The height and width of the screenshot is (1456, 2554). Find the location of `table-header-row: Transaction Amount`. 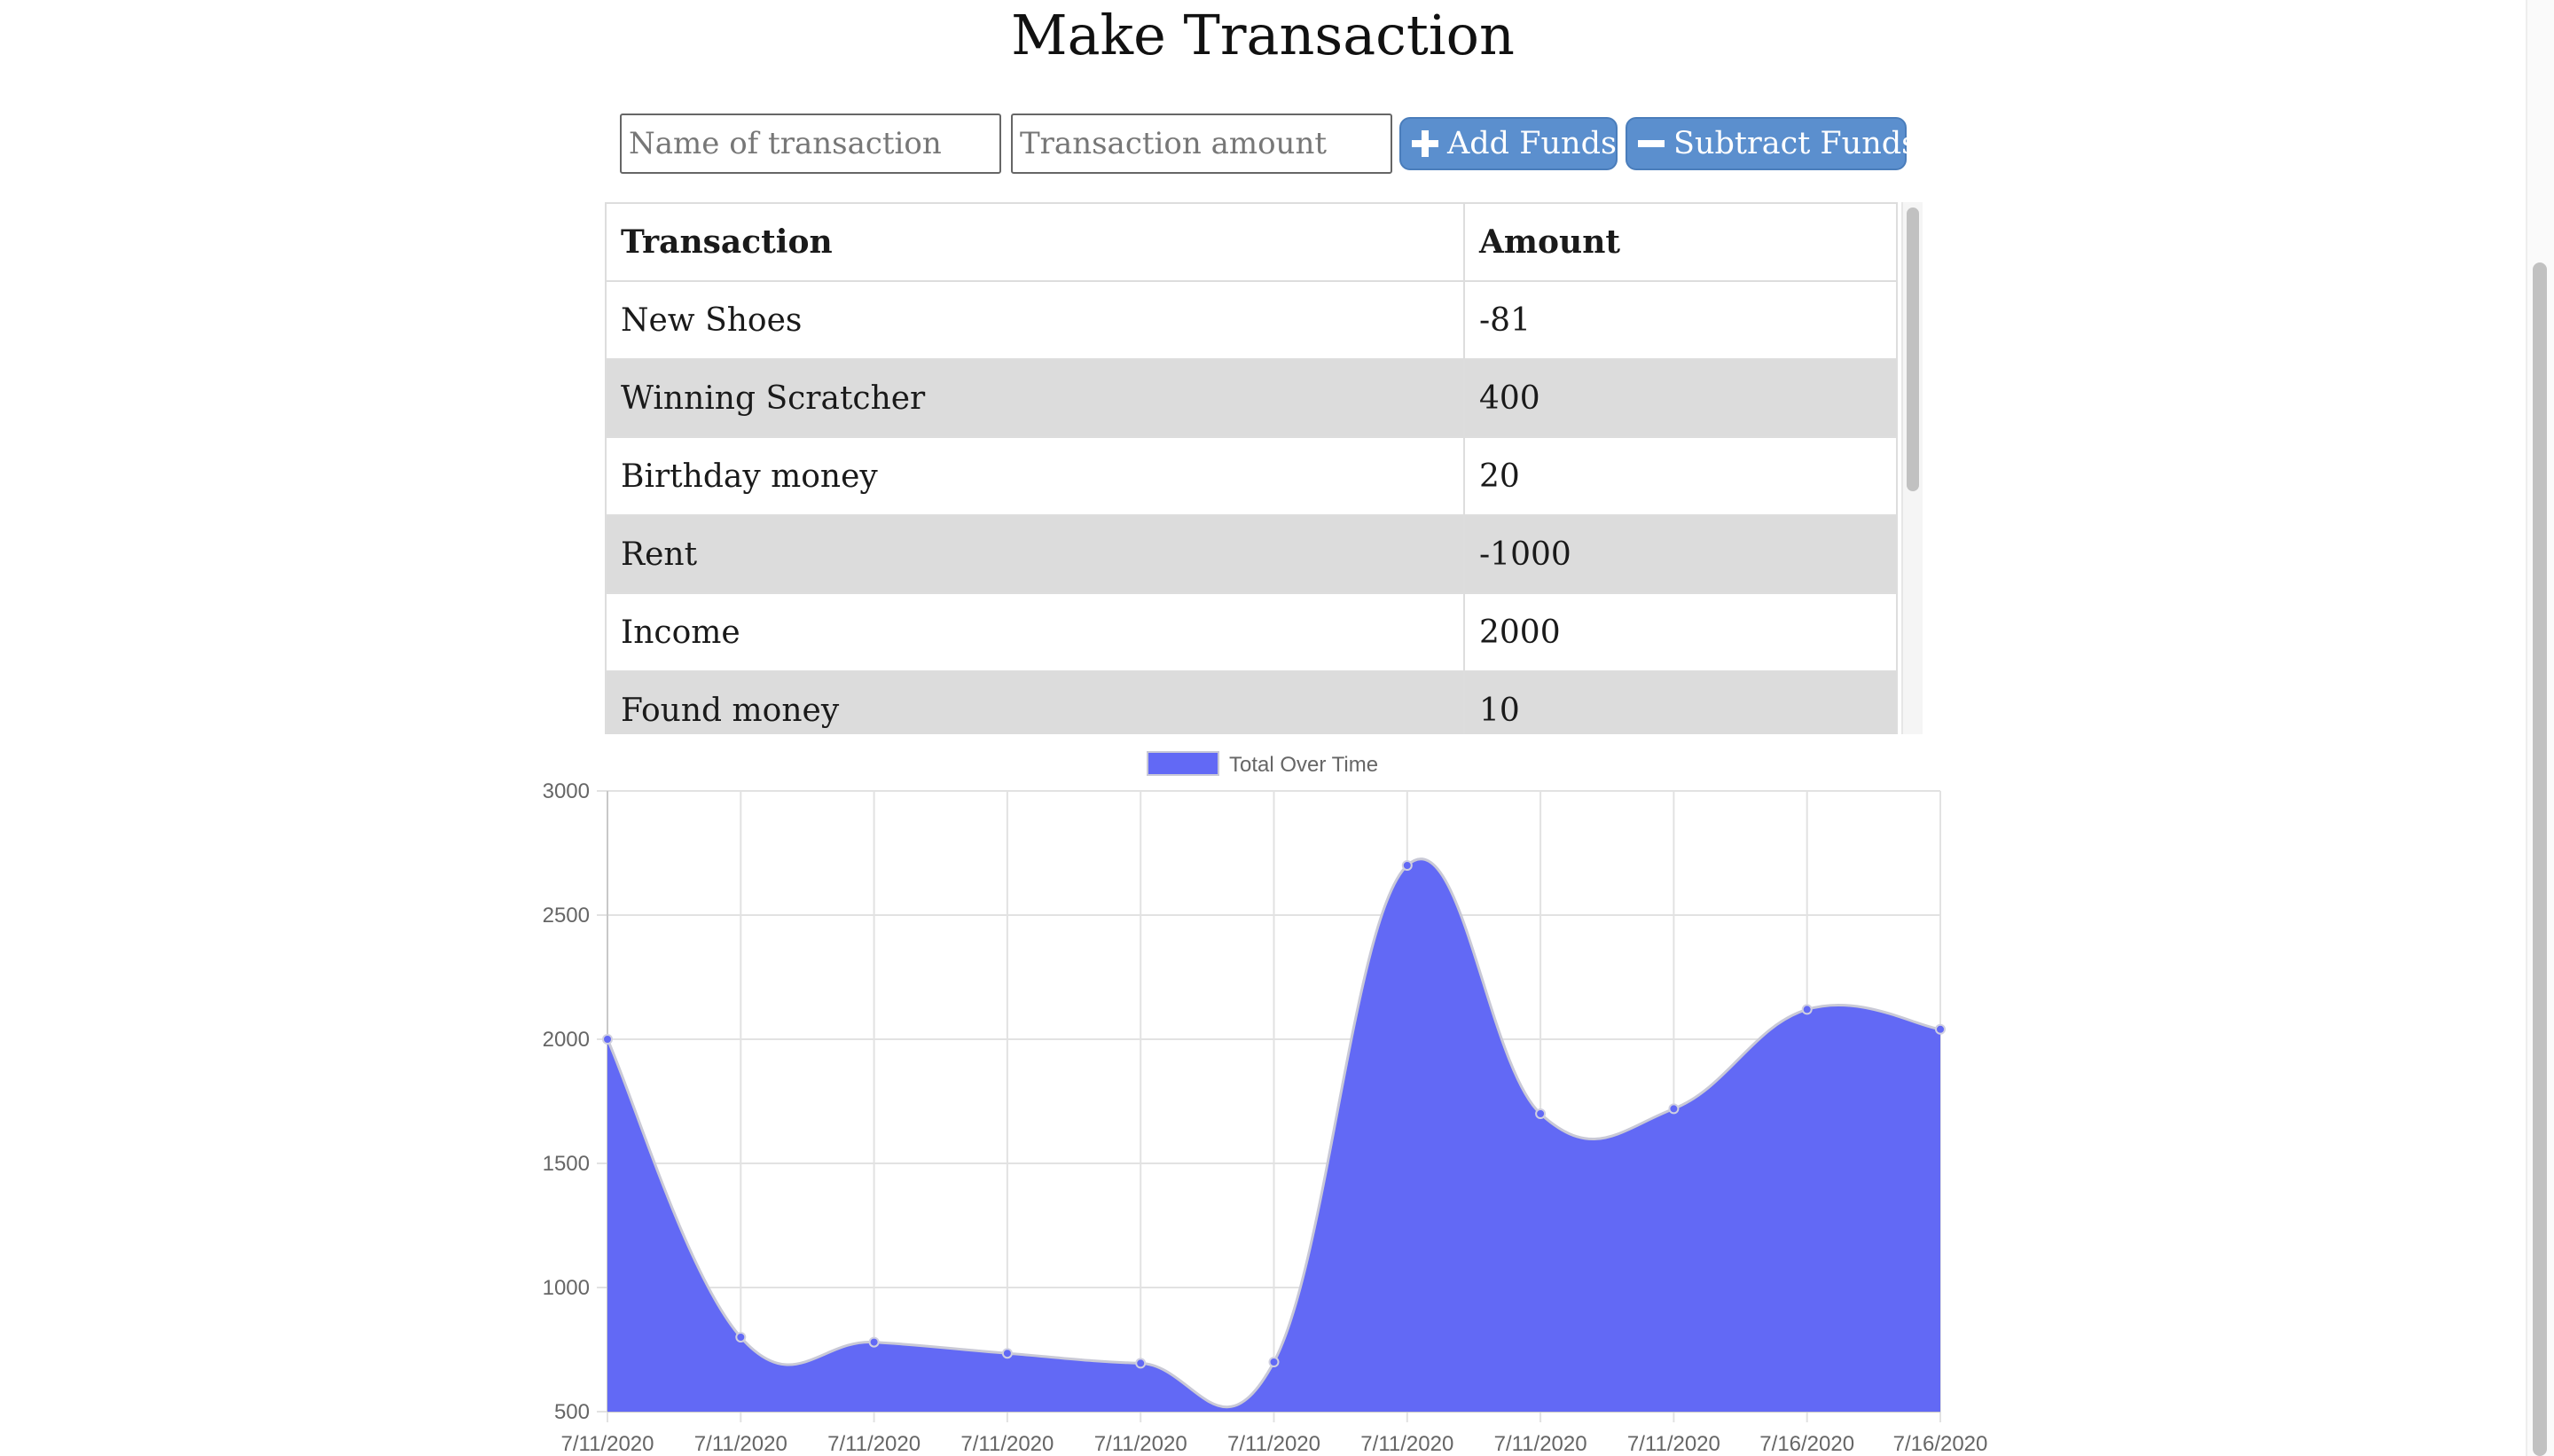

table-header-row: Transaction Amount is located at coordinates (1251, 242).